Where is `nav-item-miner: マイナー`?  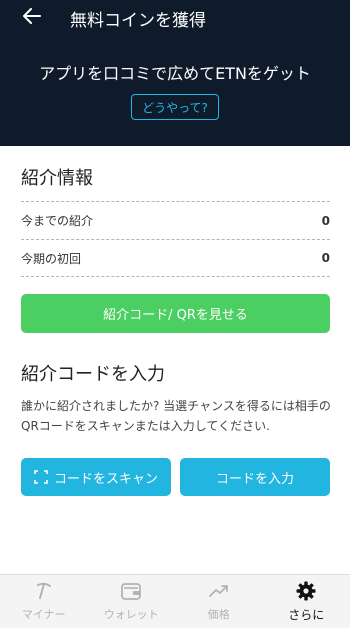
nav-item-miner: マイナー is located at coordinates (44, 601).